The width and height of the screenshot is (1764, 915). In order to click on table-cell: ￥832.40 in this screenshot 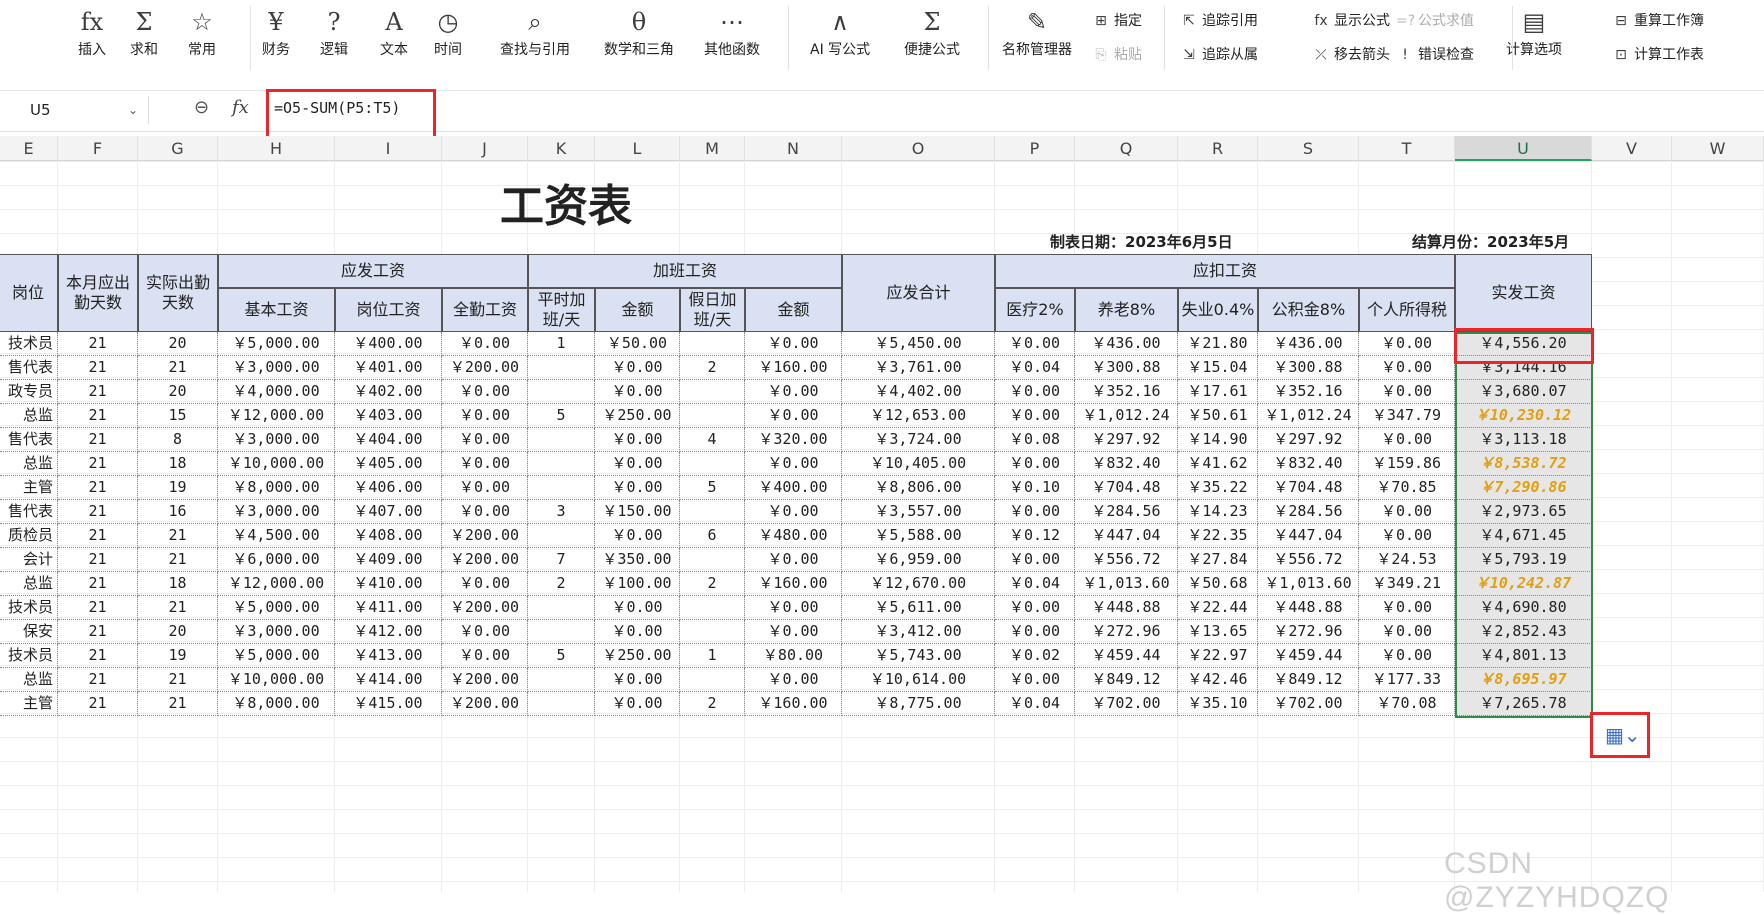, I will do `click(1308, 464)`.